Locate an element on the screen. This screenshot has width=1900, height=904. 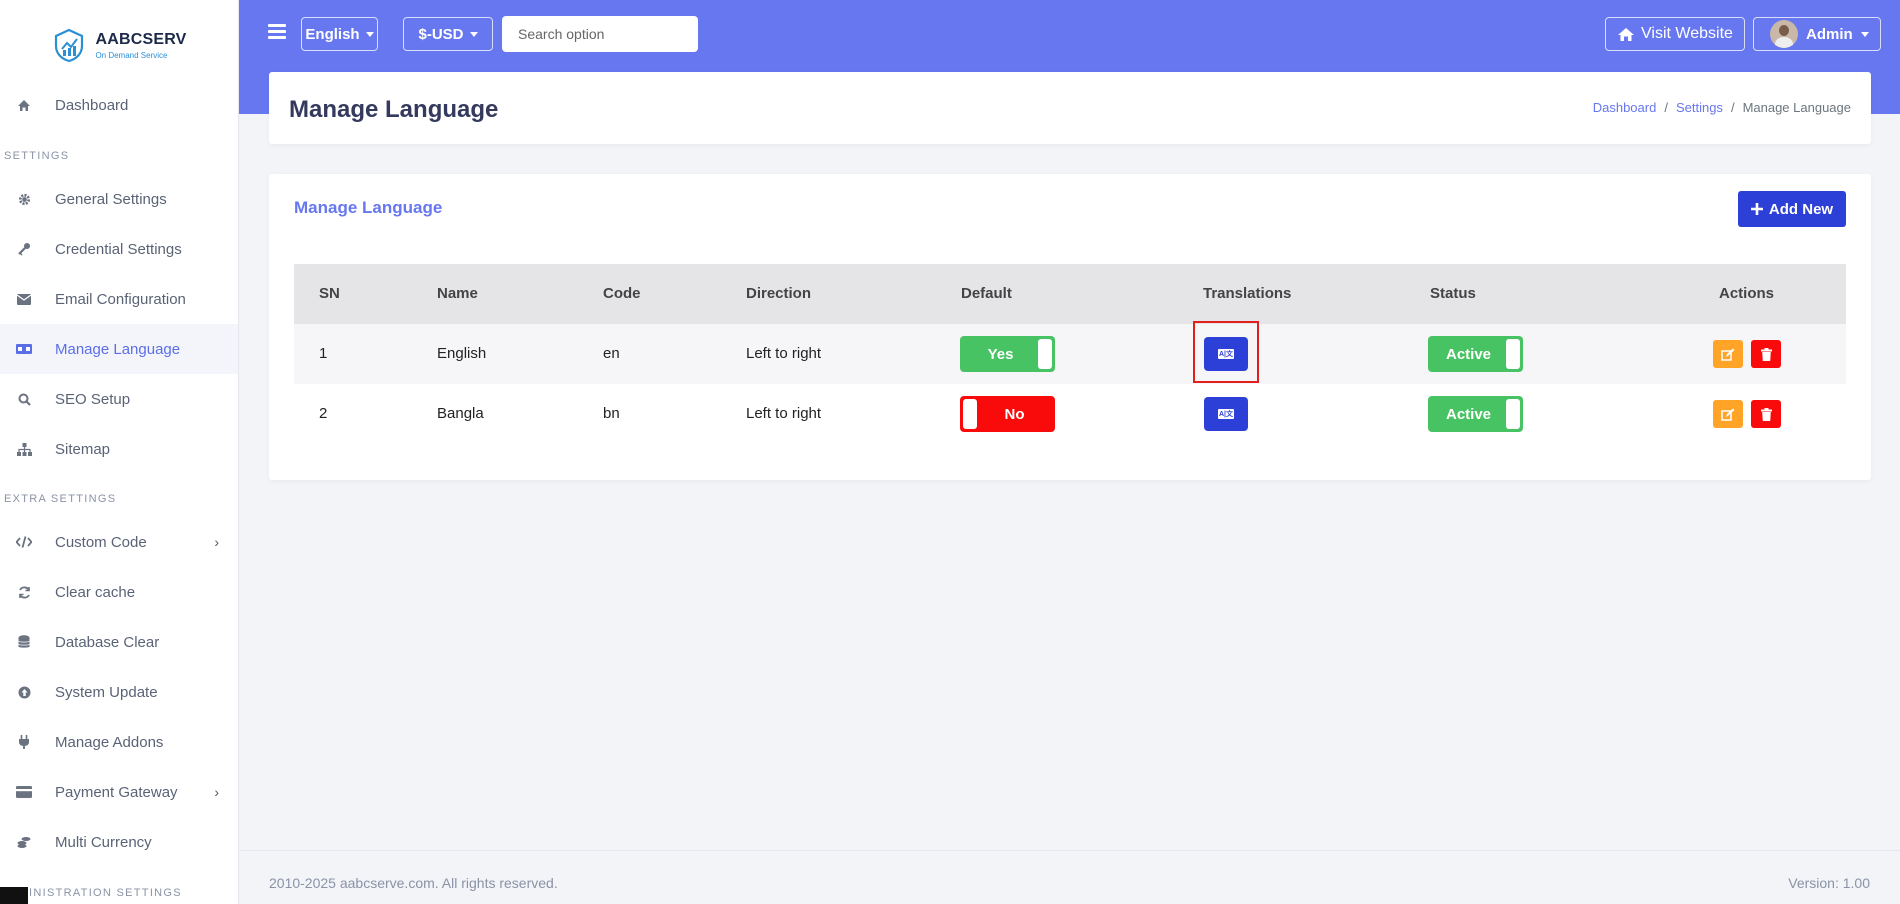
column-header: Name is located at coordinates (457, 293).